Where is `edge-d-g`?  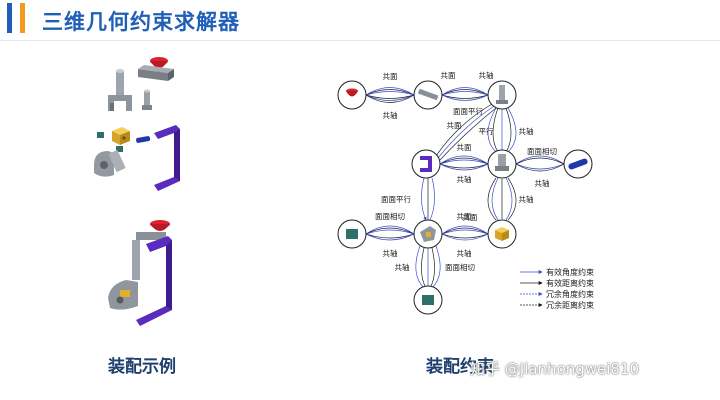
edge-d-g is located at coordinates (428, 199).